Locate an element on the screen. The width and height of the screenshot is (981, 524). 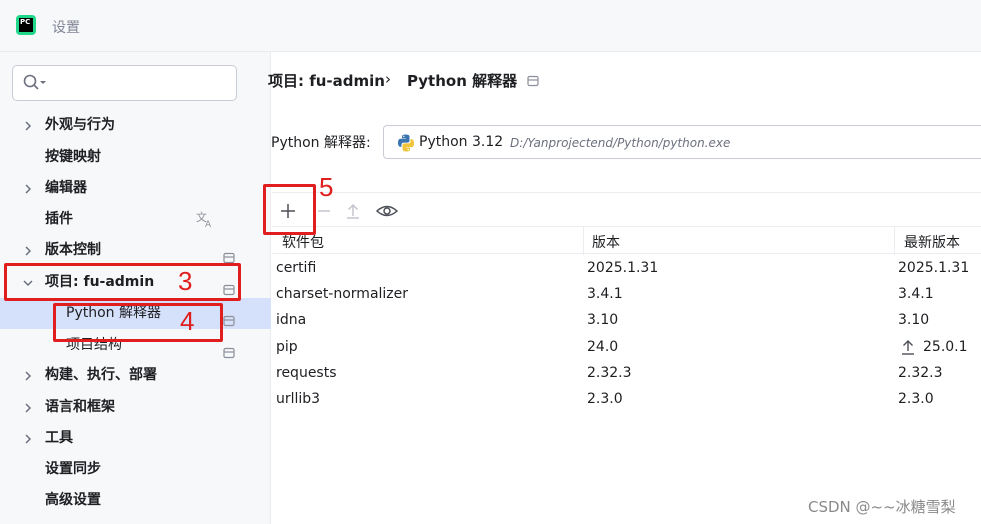
packages-toolbar is located at coordinates (626, 209).